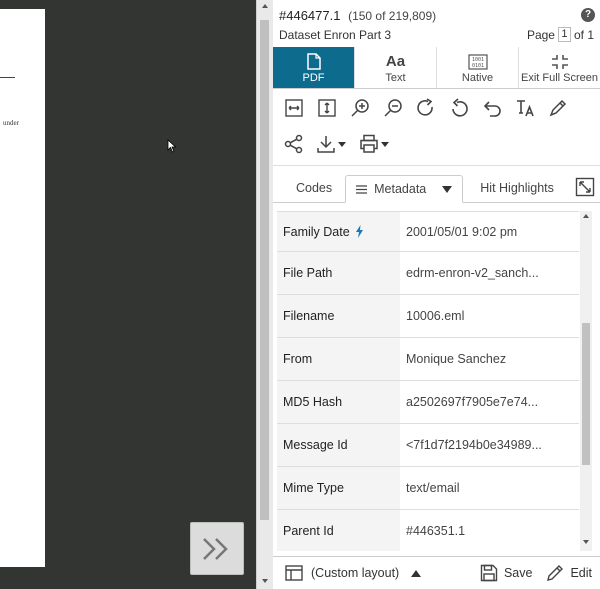 This screenshot has height=589, width=600. What do you see at coordinates (338, 273) in the screenshot?
I see `metadata-key: File Path` at bounding box center [338, 273].